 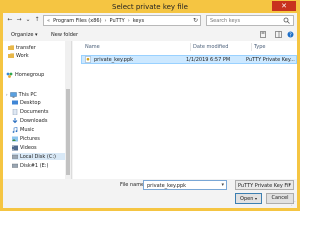 What do you see at coordinates (68, 132) in the screenshot?
I see `nav-scrollbar-thumb` at bounding box center [68, 132].